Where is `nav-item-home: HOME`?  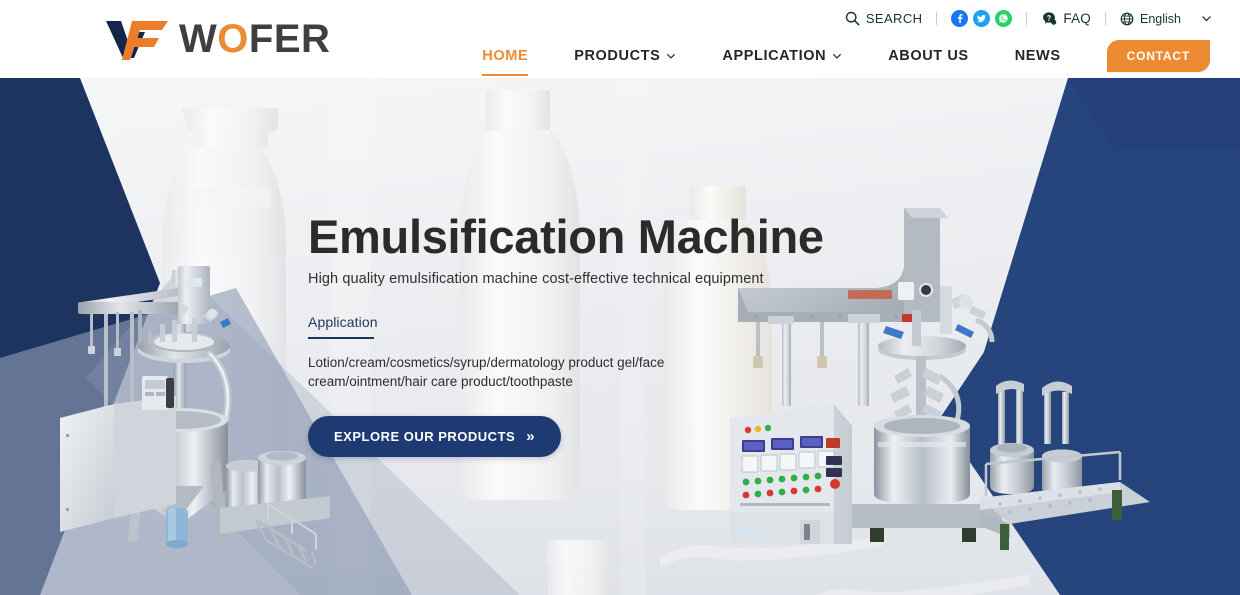
nav-item-home: HOME is located at coordinates (505, 59).